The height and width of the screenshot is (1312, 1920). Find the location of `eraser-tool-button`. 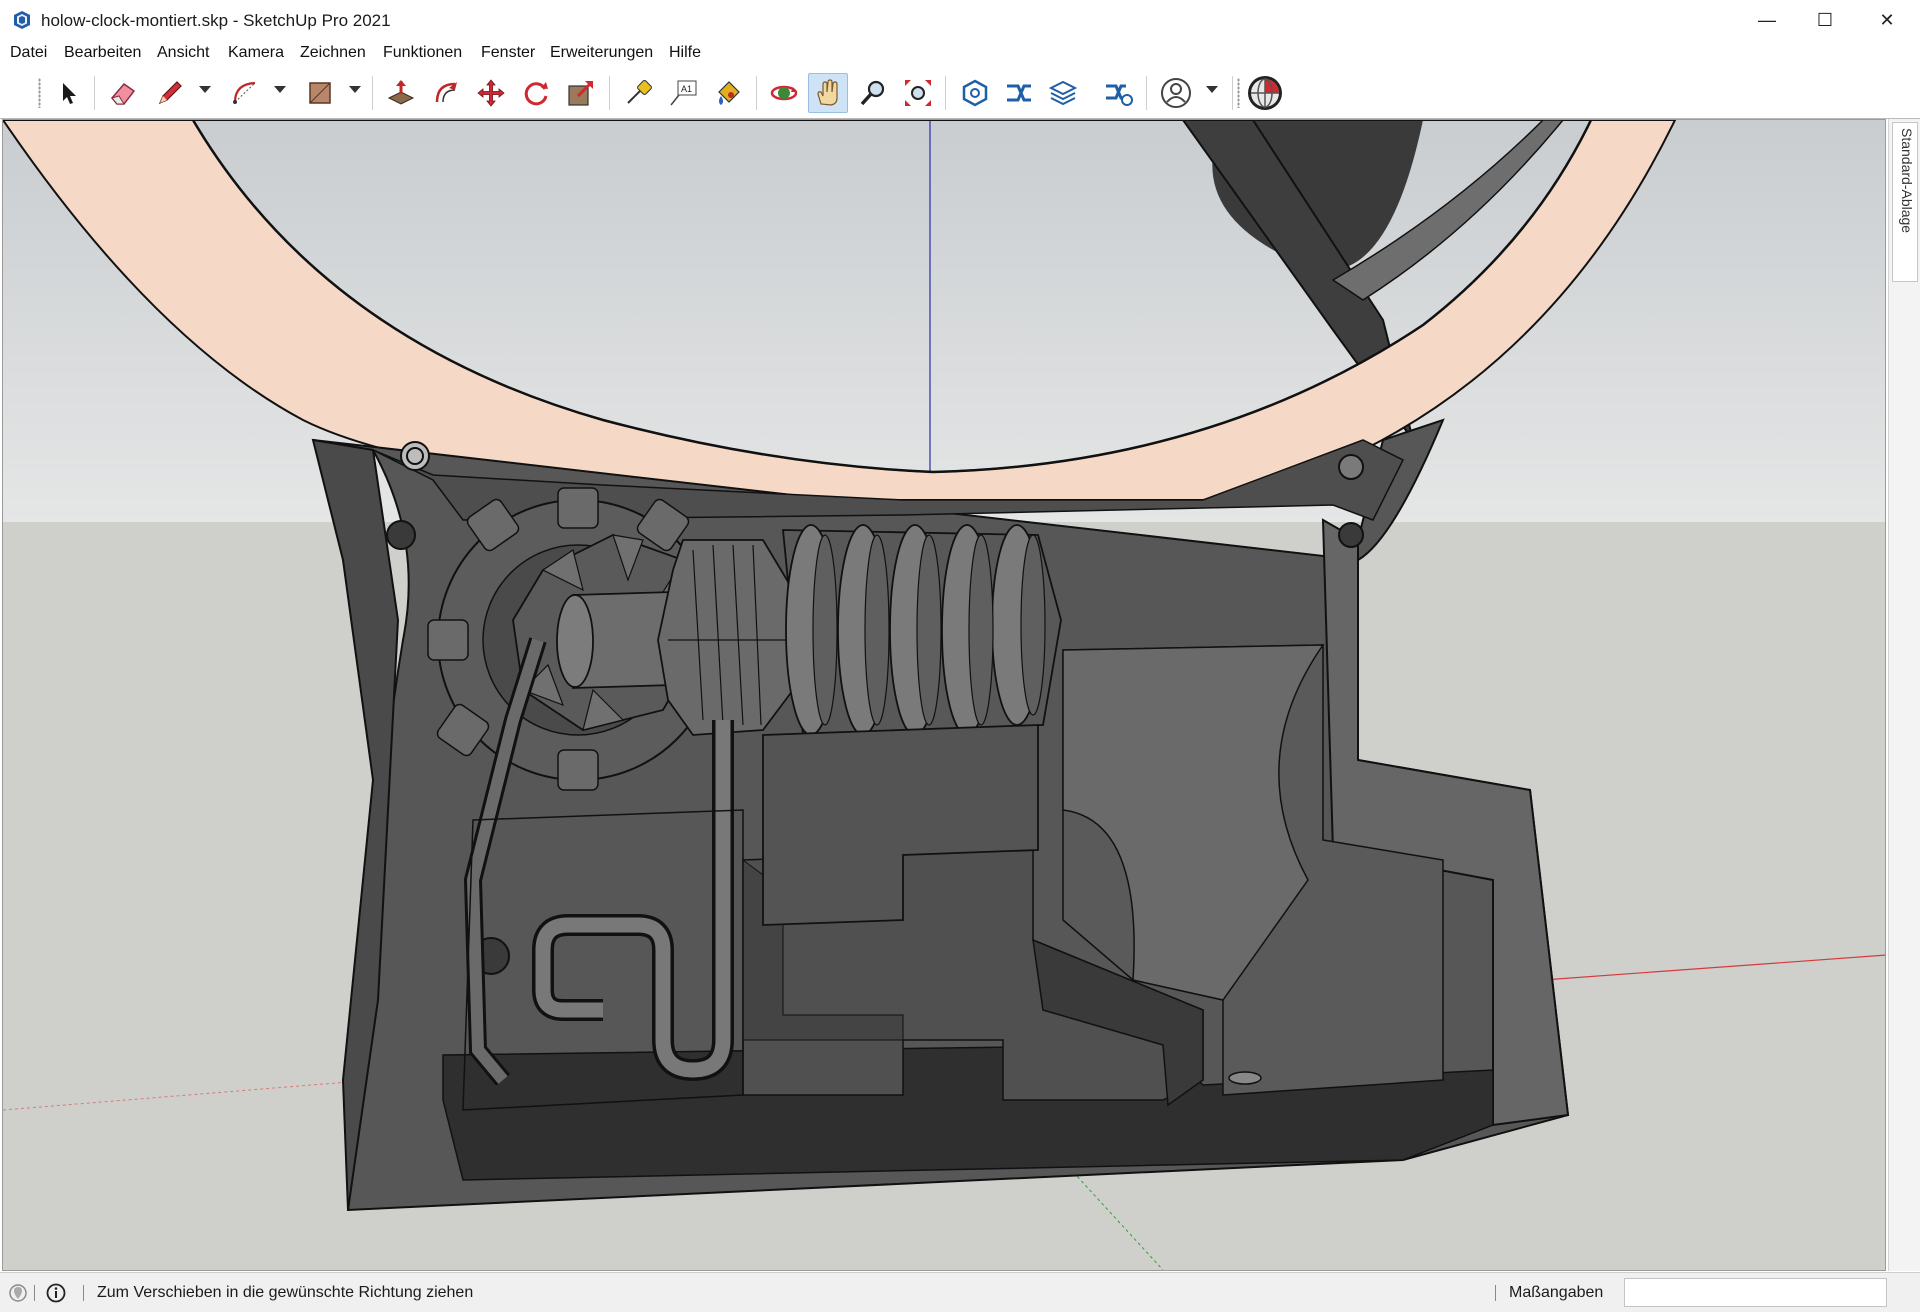

eraser-tool-button is located at coordinates (123, 93).